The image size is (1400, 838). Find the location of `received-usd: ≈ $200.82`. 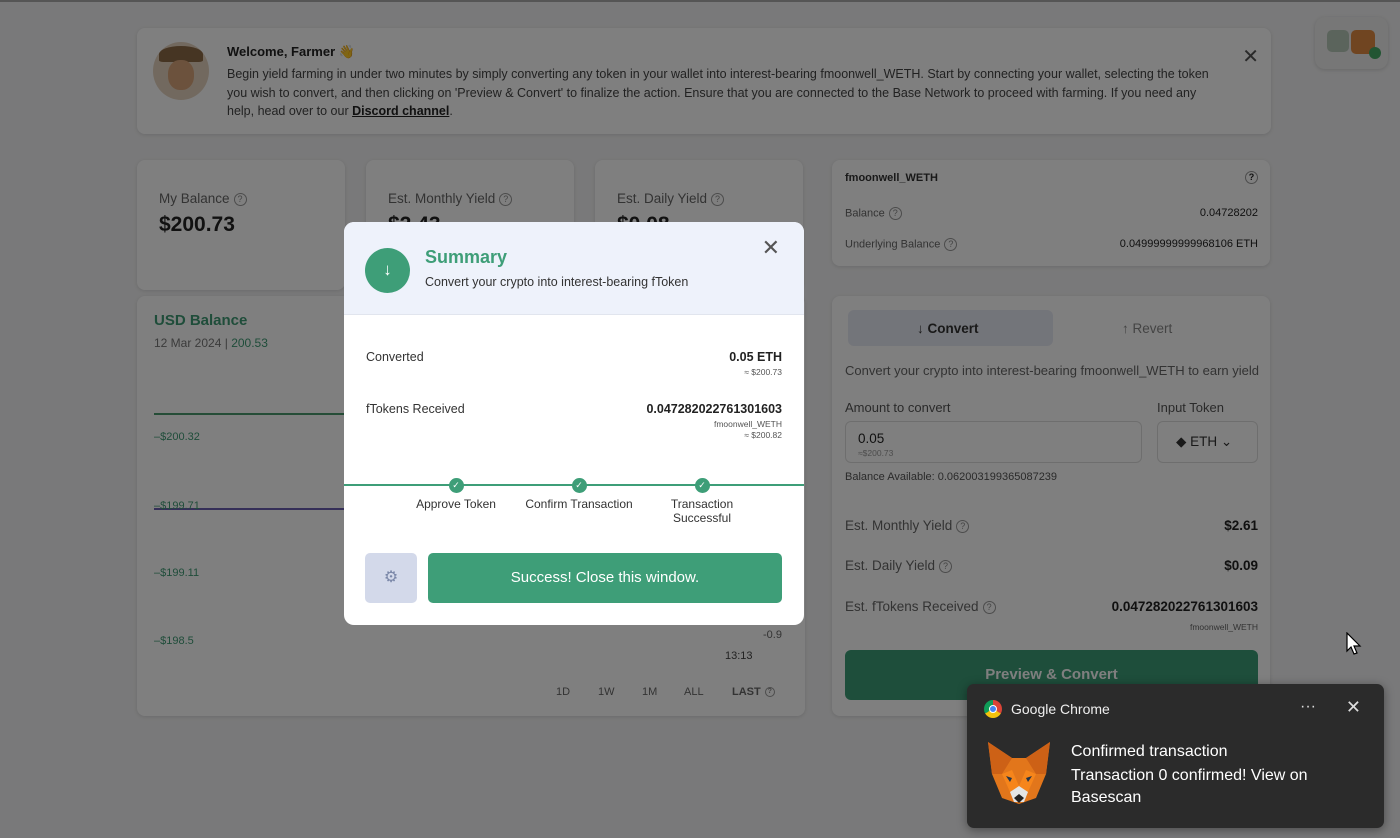

received-usd: ≈ $200.82 is located at coordinates (763, 435).